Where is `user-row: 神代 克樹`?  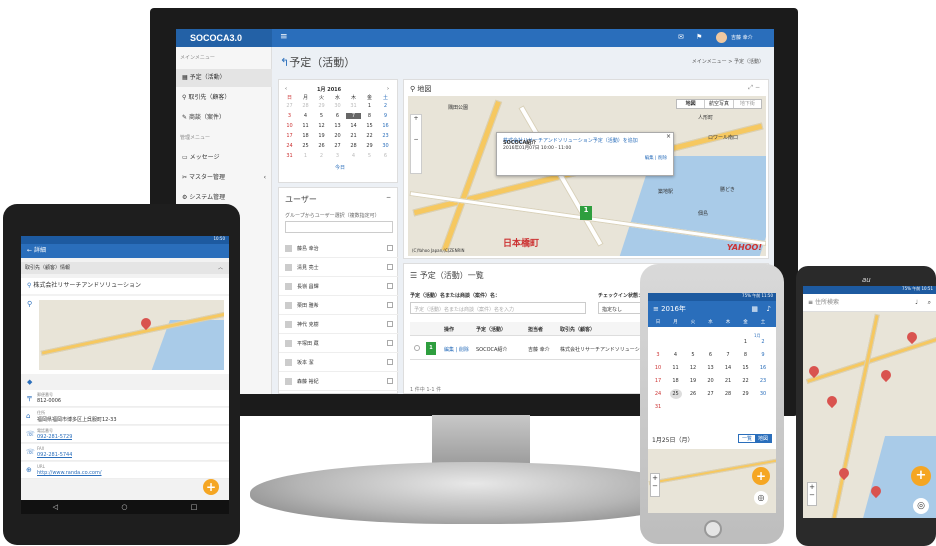 user-row: 神代 克樹 is located at coordinates (339, 325).